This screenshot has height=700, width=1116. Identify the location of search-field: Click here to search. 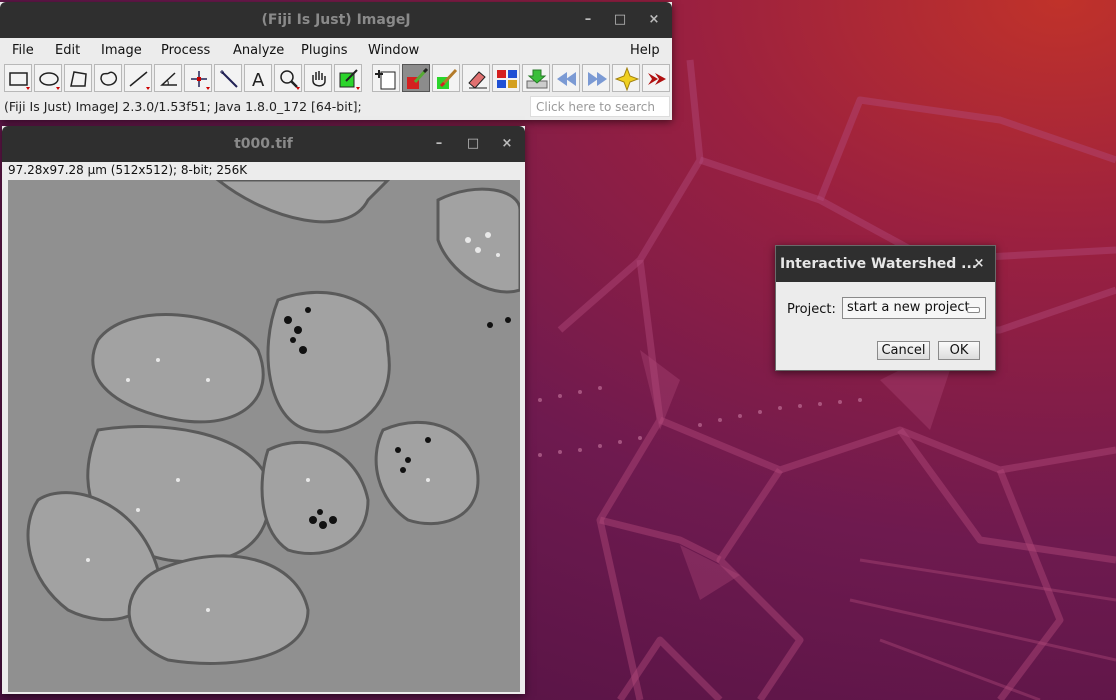
(600, 106).